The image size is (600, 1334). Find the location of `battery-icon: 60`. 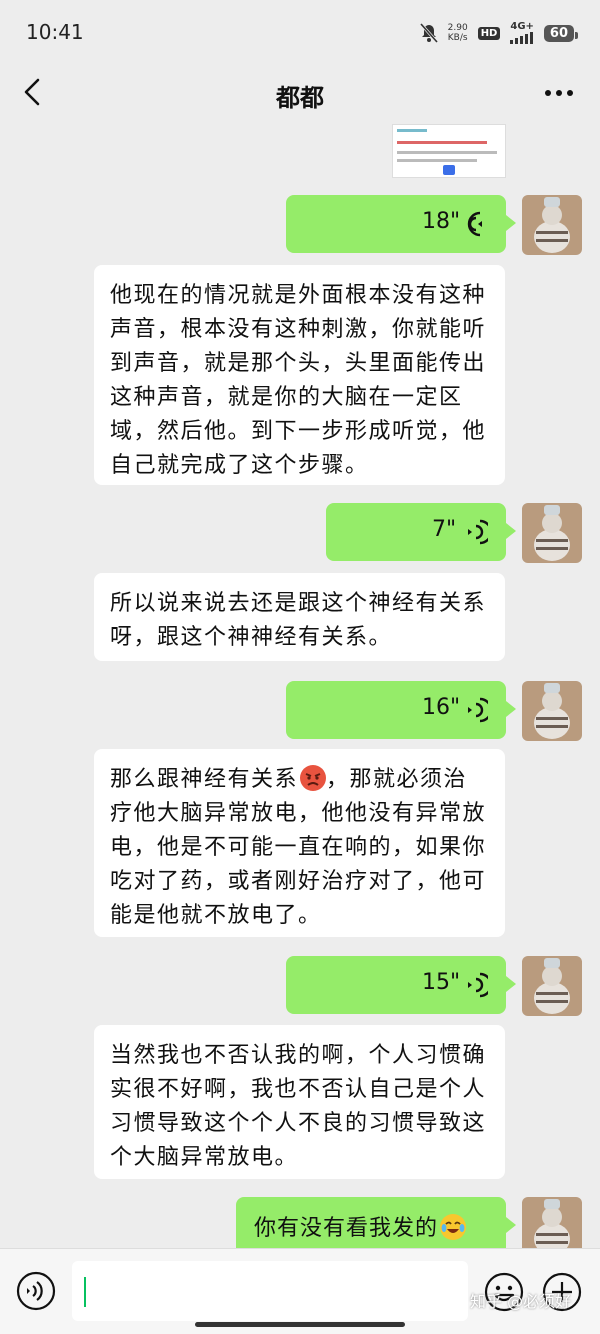

battery-icon: 60 is located at coordinates (561, 33).